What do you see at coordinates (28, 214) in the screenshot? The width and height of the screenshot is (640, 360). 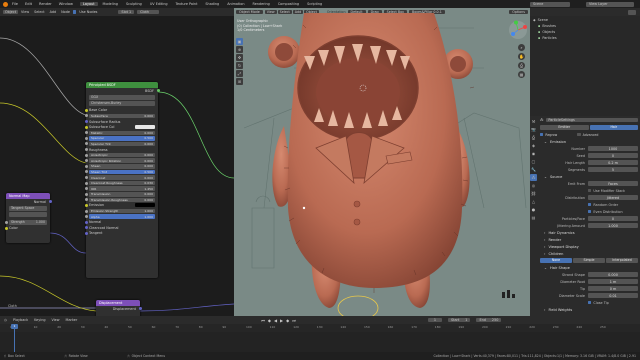 I see `uv-map-field` at bounding box center [28, 214].